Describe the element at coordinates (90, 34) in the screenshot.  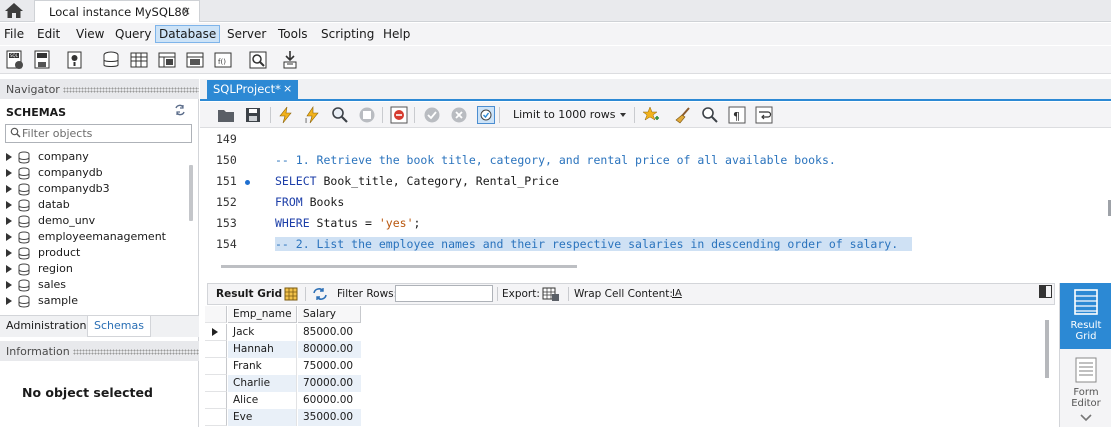
I see `menu-view: View` at that location.